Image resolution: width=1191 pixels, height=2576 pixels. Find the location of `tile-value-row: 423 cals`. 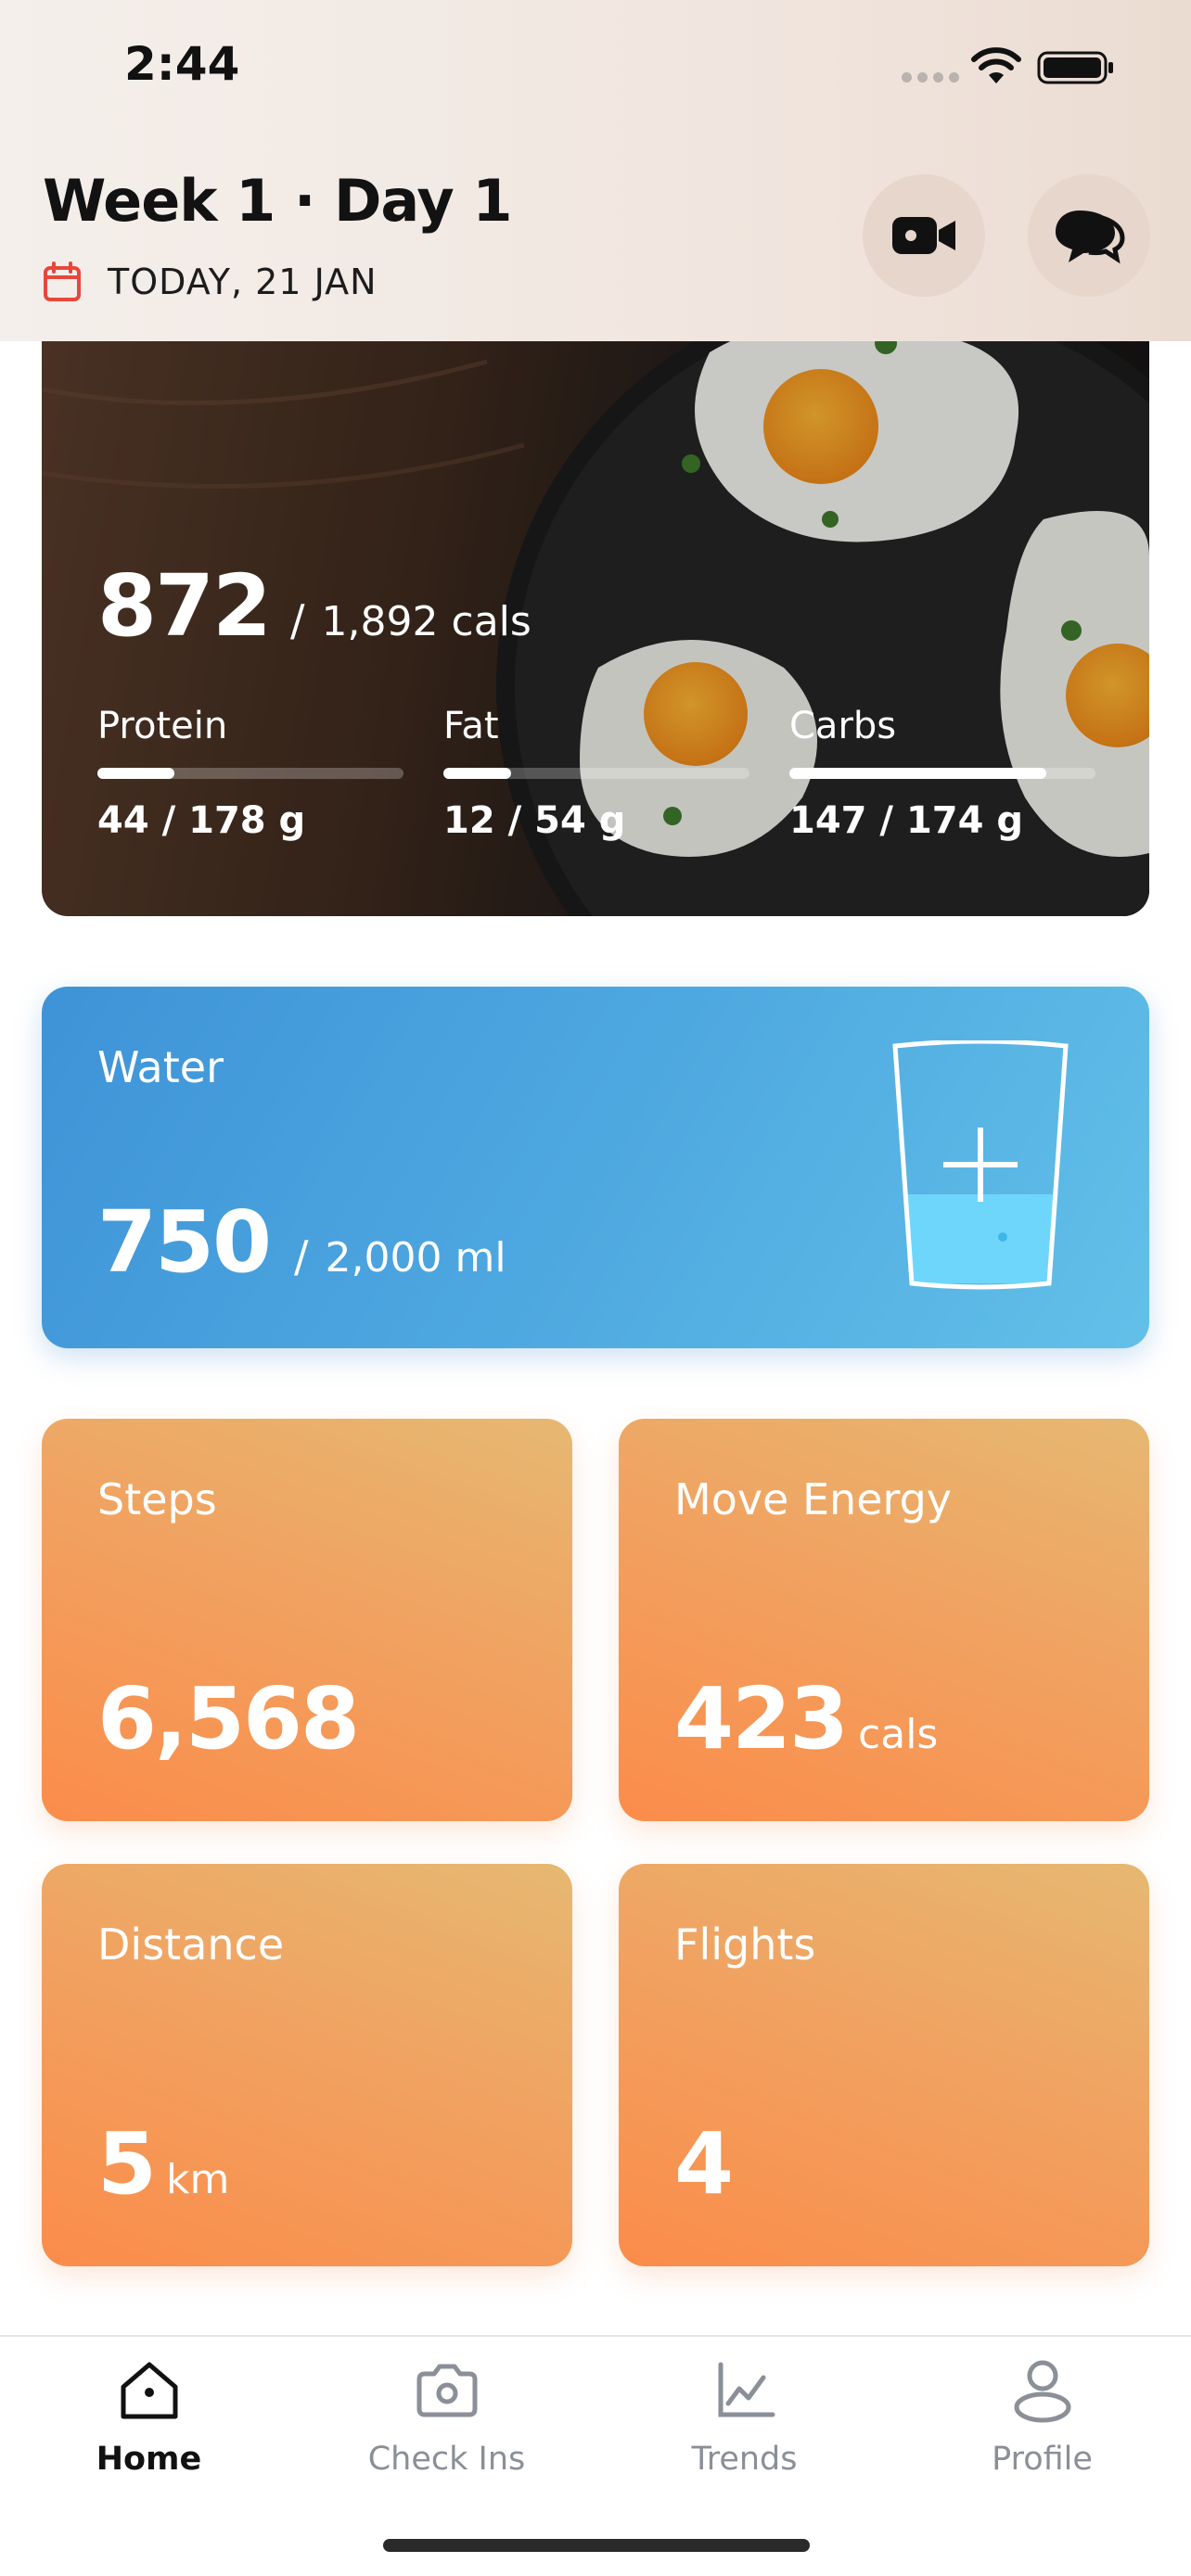

tile-value-row: 423 cals is located at coordinates (806, 1719).